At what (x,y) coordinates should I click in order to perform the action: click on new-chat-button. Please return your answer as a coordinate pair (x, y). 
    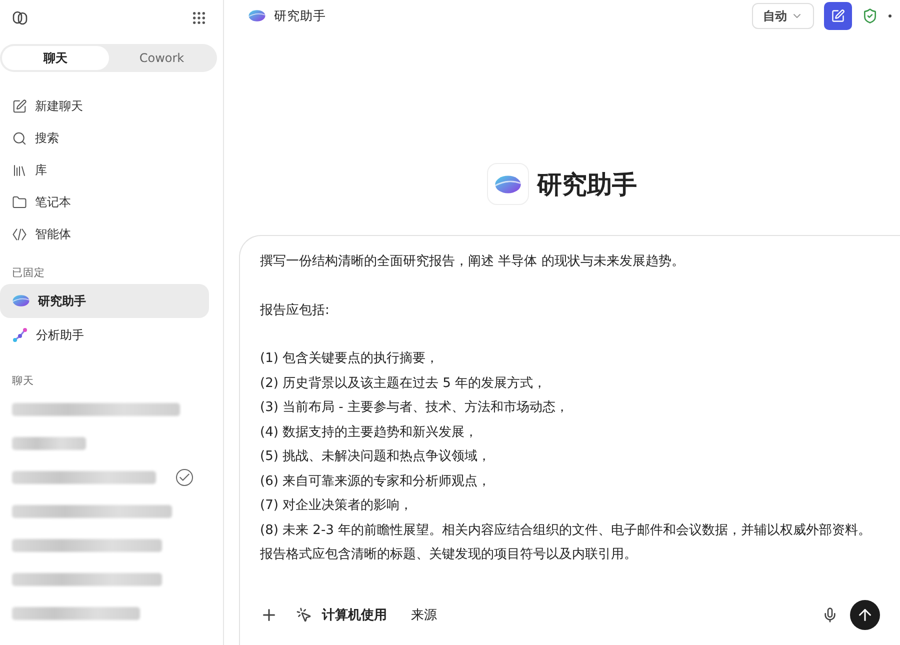
    Looking at the image, I should click on (838, 16).